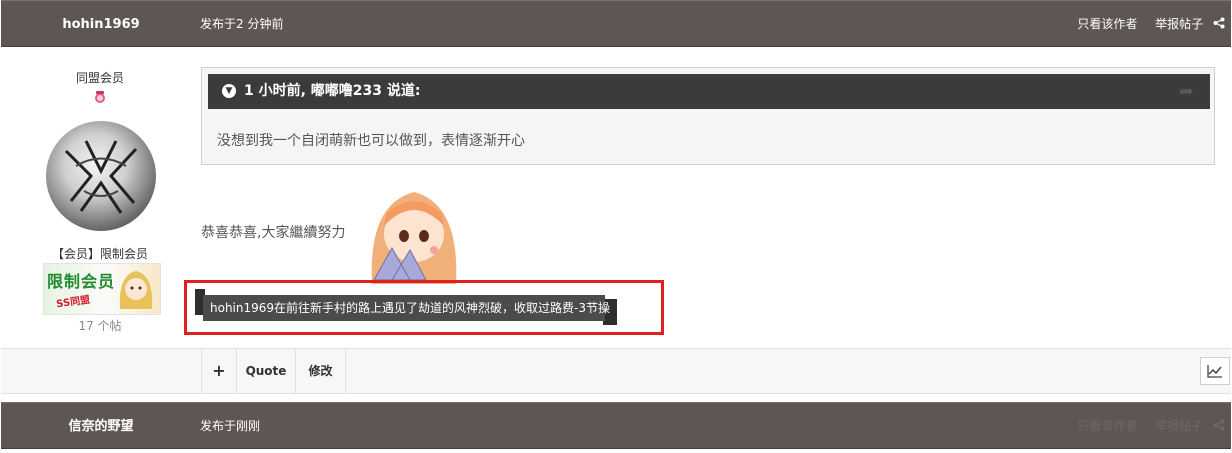  I want to click on post-timestamp: 发布于2 分钟前, so click(241, 24).